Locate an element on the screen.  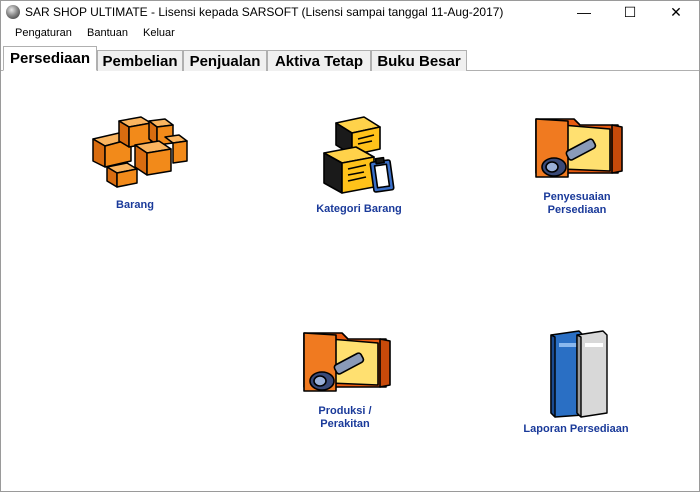
tab-pembelian: Pembelian is located at coordinates (140, 60).